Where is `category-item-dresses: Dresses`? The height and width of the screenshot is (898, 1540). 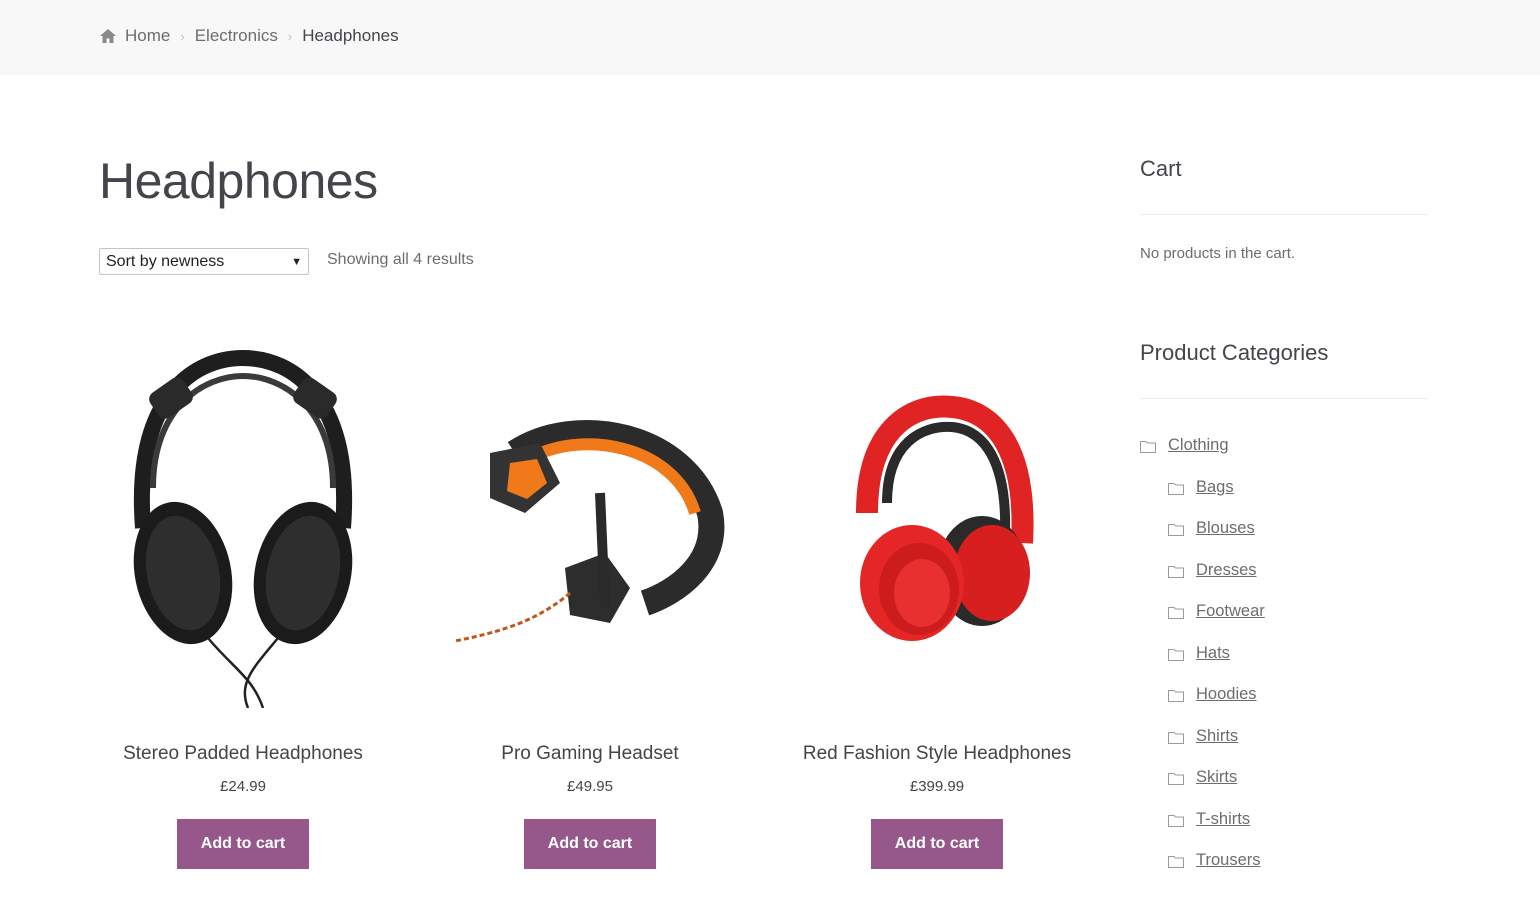 category-item-dresses: Dresses is located at coordinates (1202, 571).